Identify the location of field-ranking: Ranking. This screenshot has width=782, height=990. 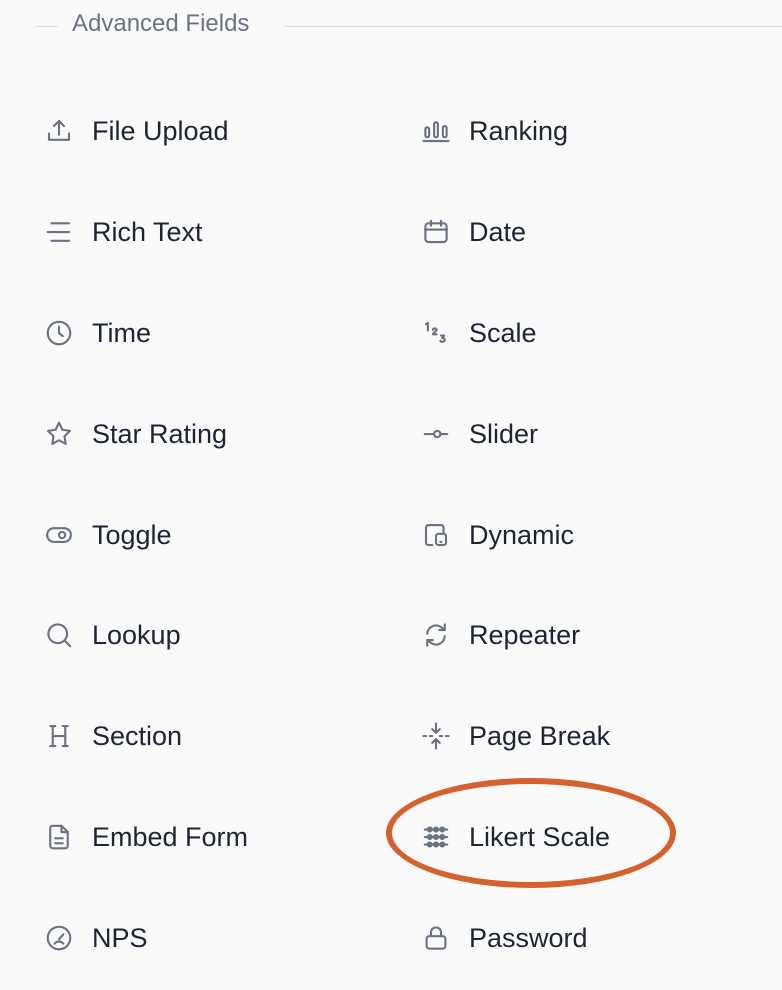
(589, 131).